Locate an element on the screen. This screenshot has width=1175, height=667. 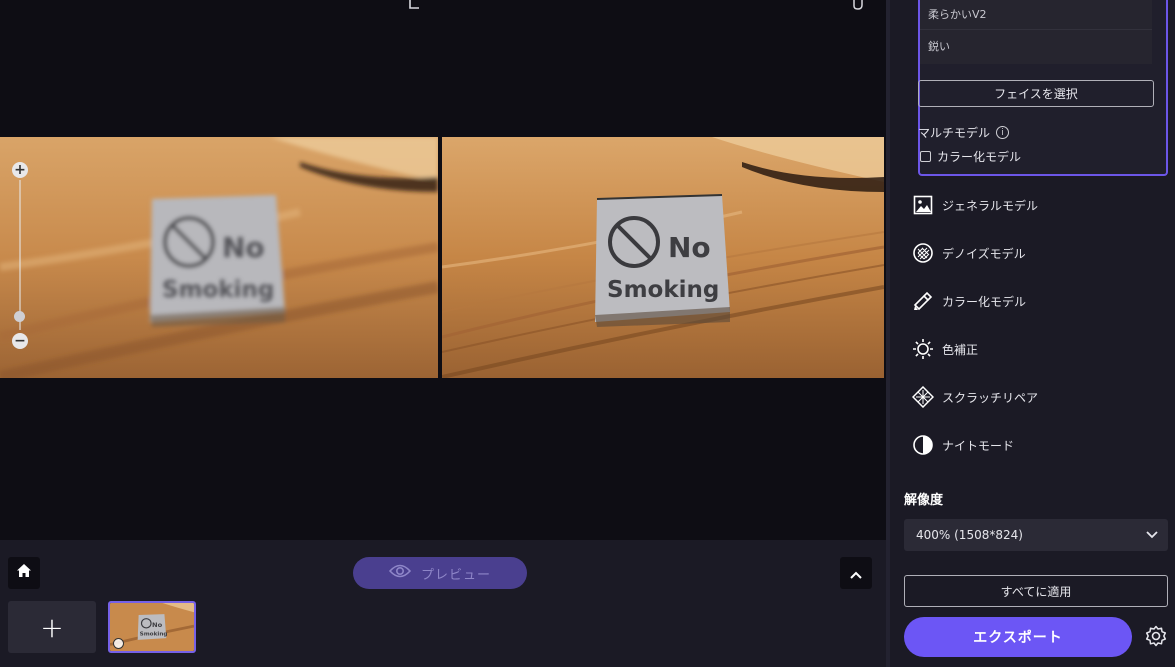
export-button: エクスポート is located at coordinates (1018, 637).